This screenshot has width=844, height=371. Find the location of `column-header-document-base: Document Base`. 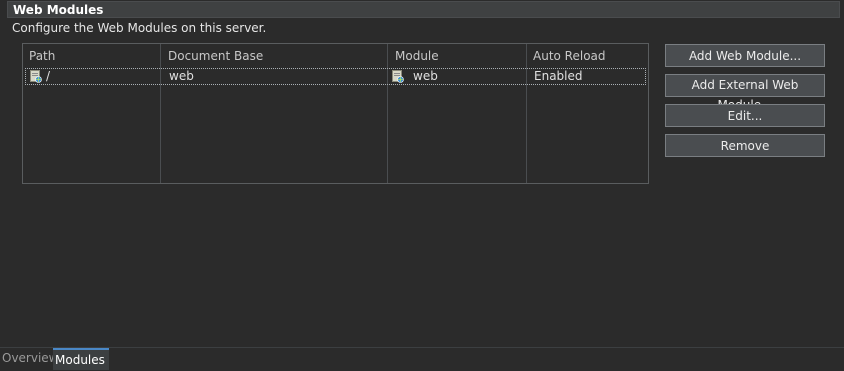

column-header-document-base: Document Base is located at coordinates (215, 56).